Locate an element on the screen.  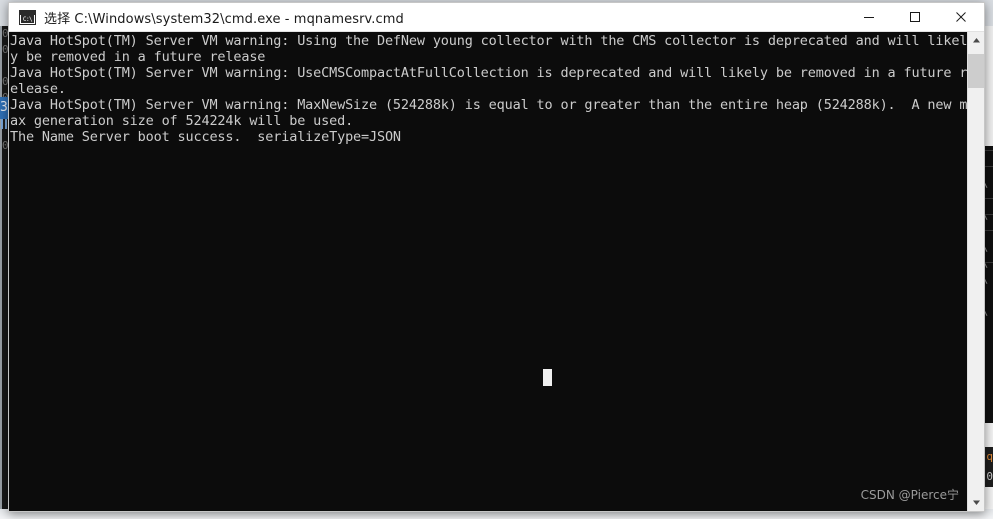
minimize-button is located at coordinates (869, 17).